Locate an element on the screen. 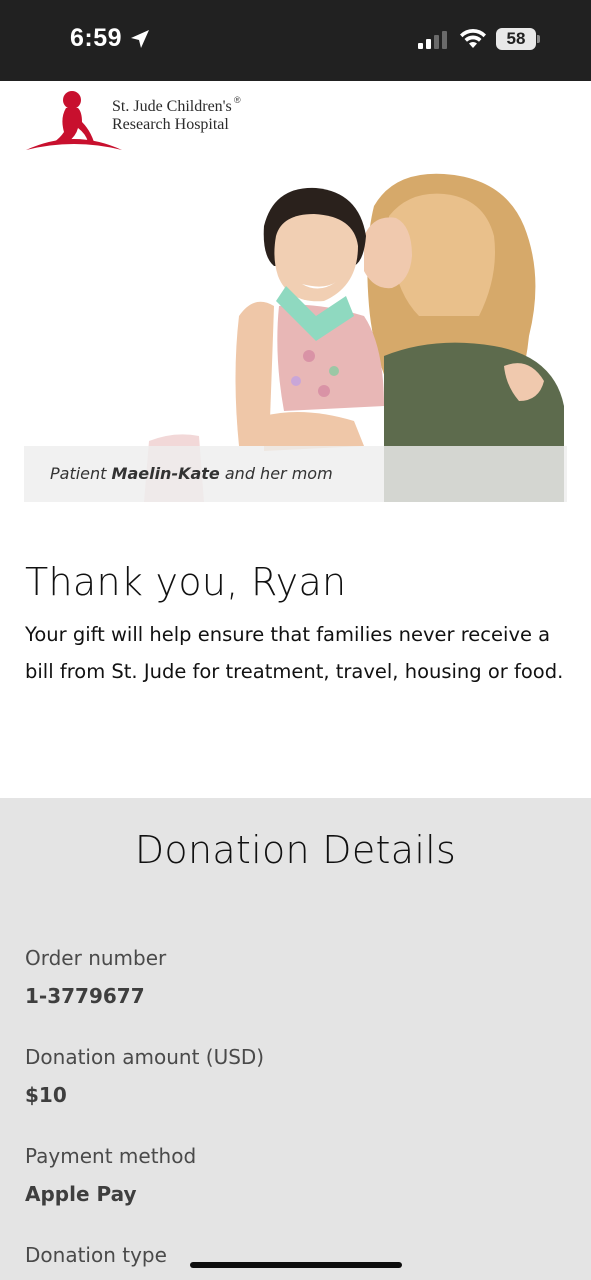  home-indicator is located at coordinates (296, 1265).